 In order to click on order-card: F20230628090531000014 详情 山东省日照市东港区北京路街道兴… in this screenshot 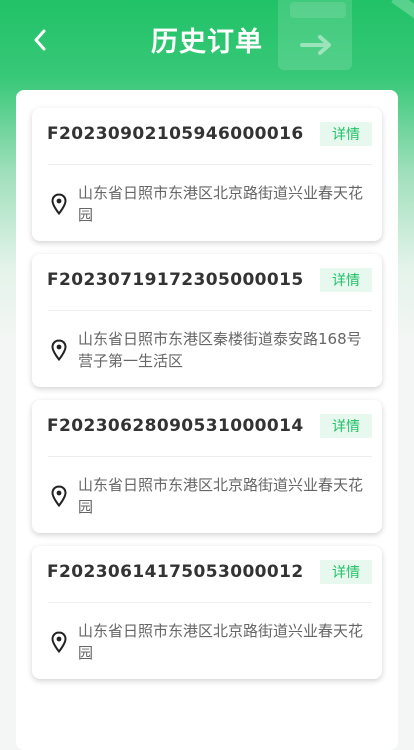, I will do `click(207, 466)`.